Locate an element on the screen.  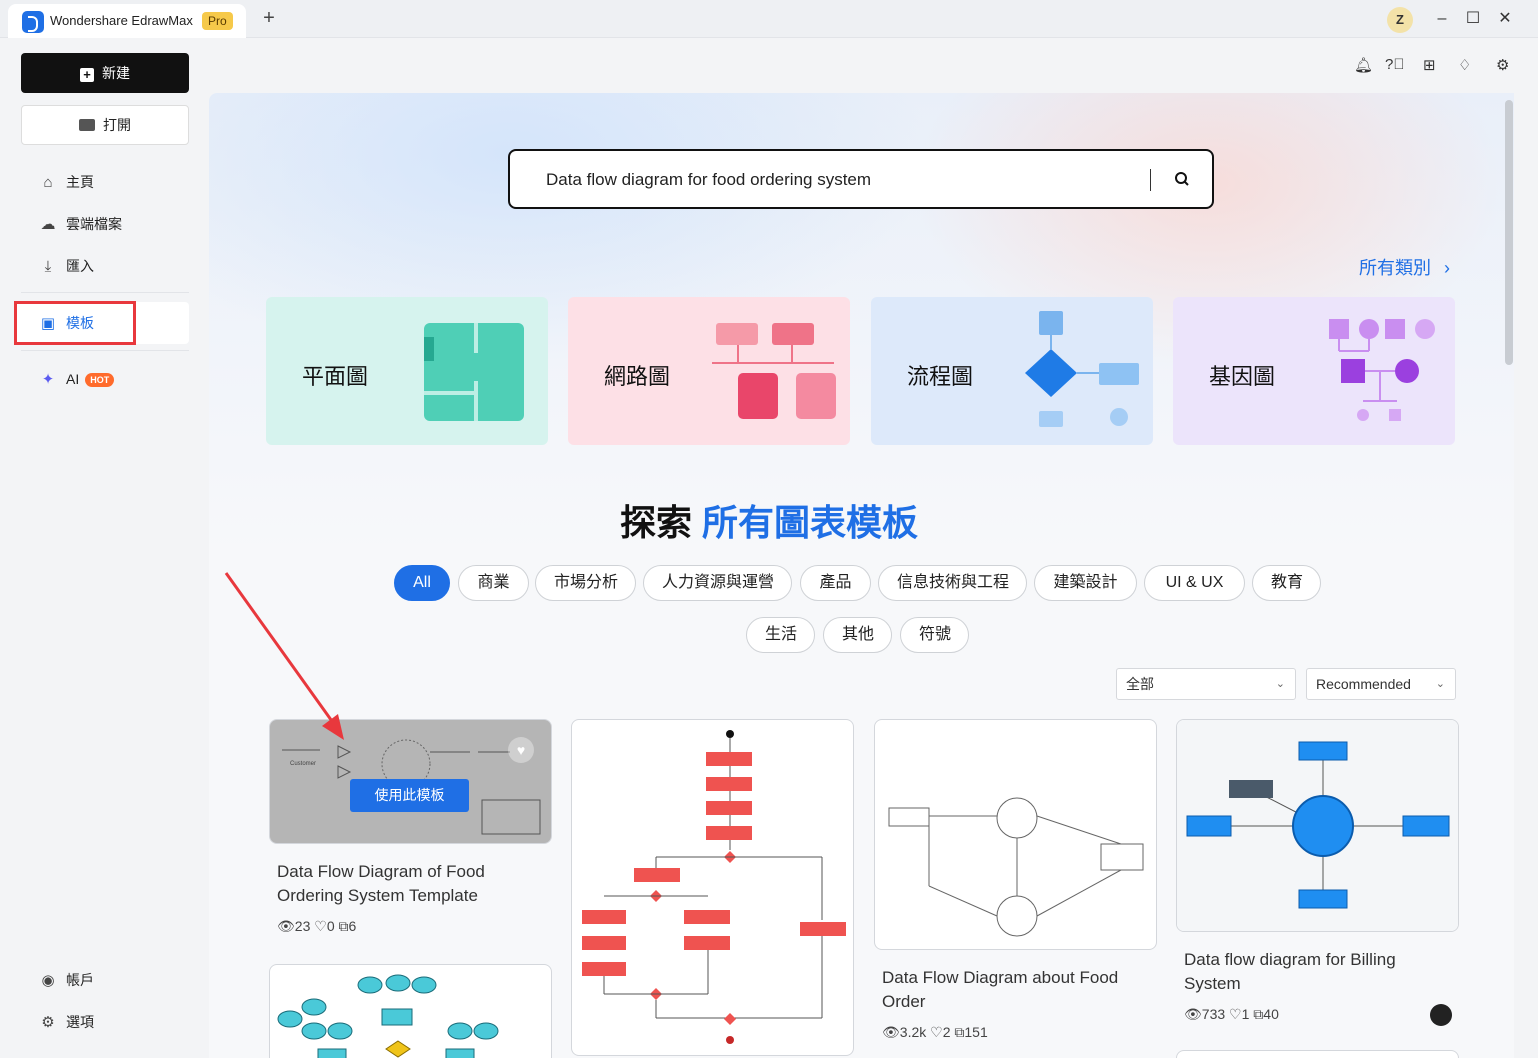
search-icon is located at coordinates (1182, 179).